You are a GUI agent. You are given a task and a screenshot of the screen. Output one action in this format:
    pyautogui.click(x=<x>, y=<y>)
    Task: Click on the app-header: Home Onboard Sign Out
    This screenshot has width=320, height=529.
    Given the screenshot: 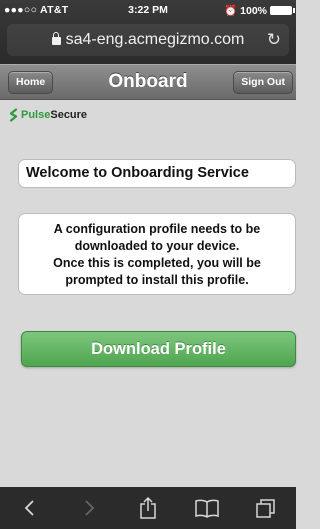 What is the action you would take?
    pyautogui.click(x=148, y=82)
    